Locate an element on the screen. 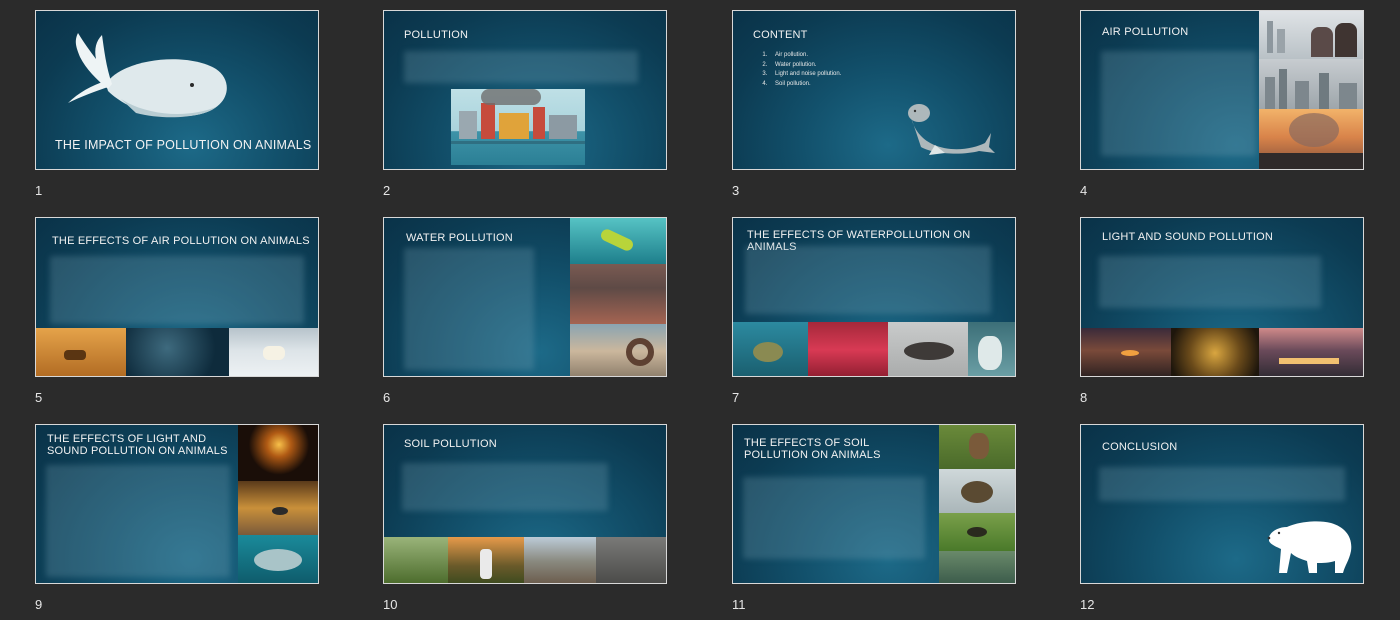 The image size is (1400, 620). slide-thumbnail-7: THE EFFECTS OF WATERPOLLUTION ON ANIMALS is located at coordinates (874, 297).